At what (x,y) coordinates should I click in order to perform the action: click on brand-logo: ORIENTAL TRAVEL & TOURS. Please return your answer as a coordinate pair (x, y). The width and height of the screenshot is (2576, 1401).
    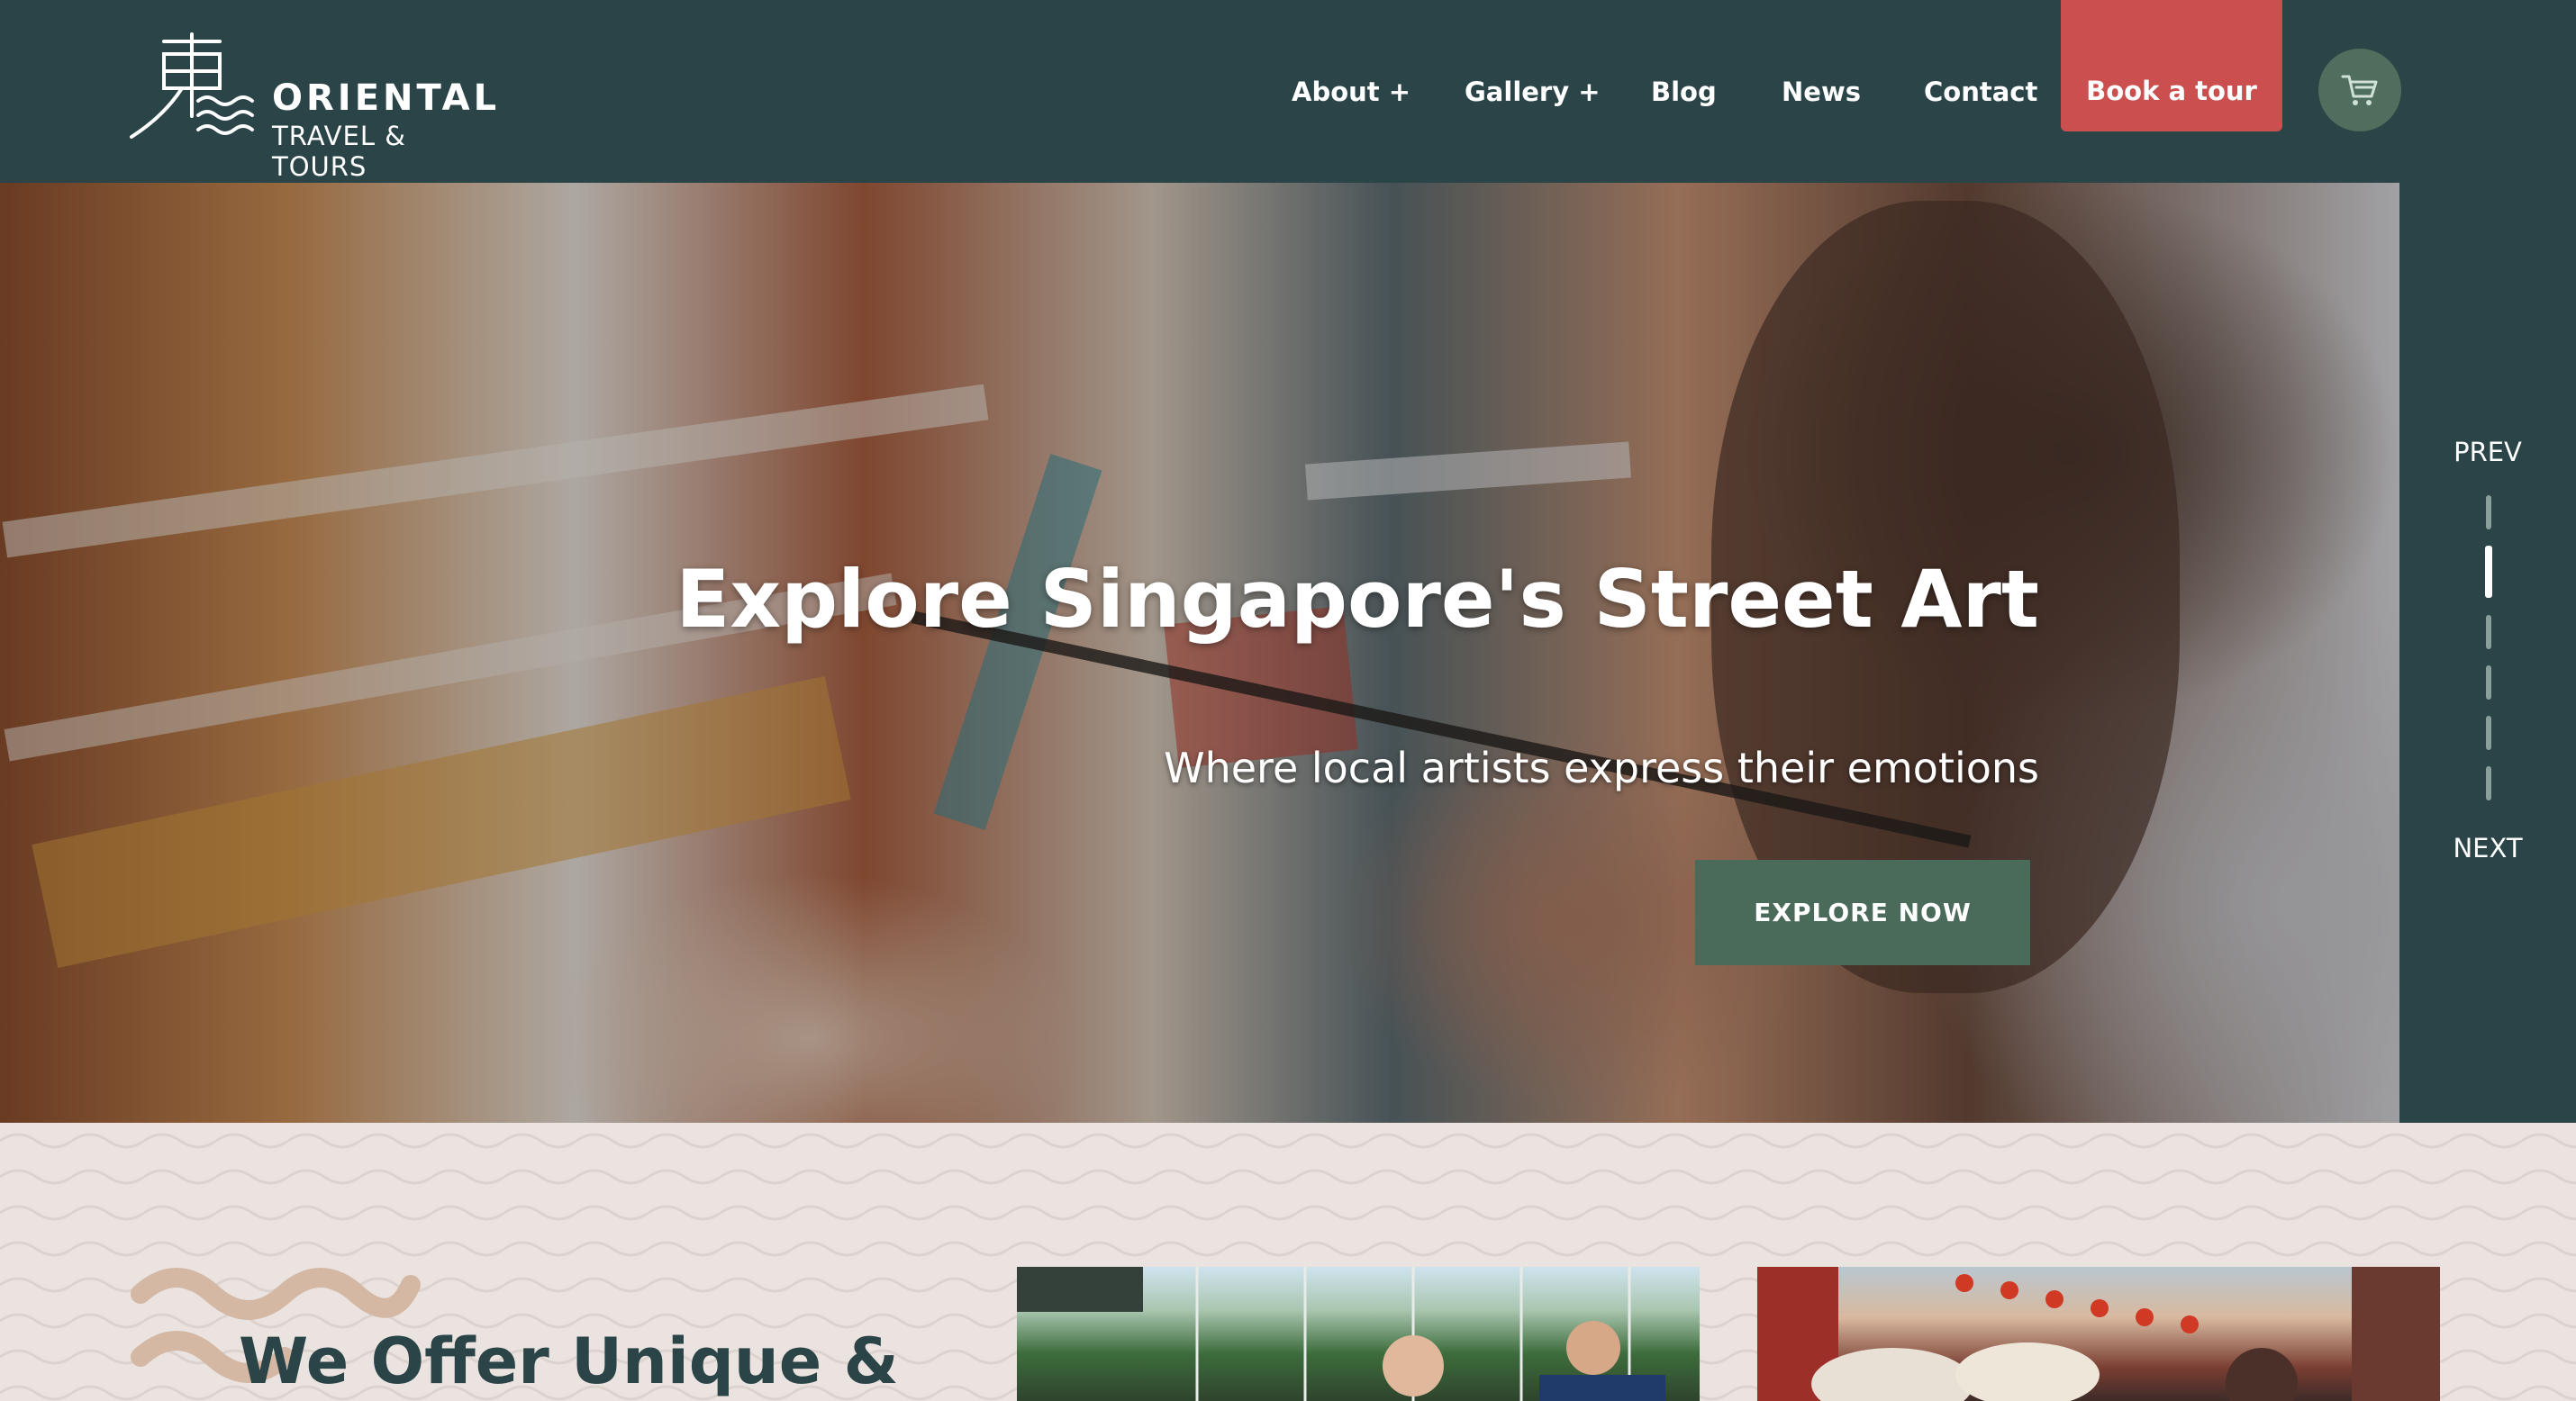
    Looking at the image, I should click on (317, 106).